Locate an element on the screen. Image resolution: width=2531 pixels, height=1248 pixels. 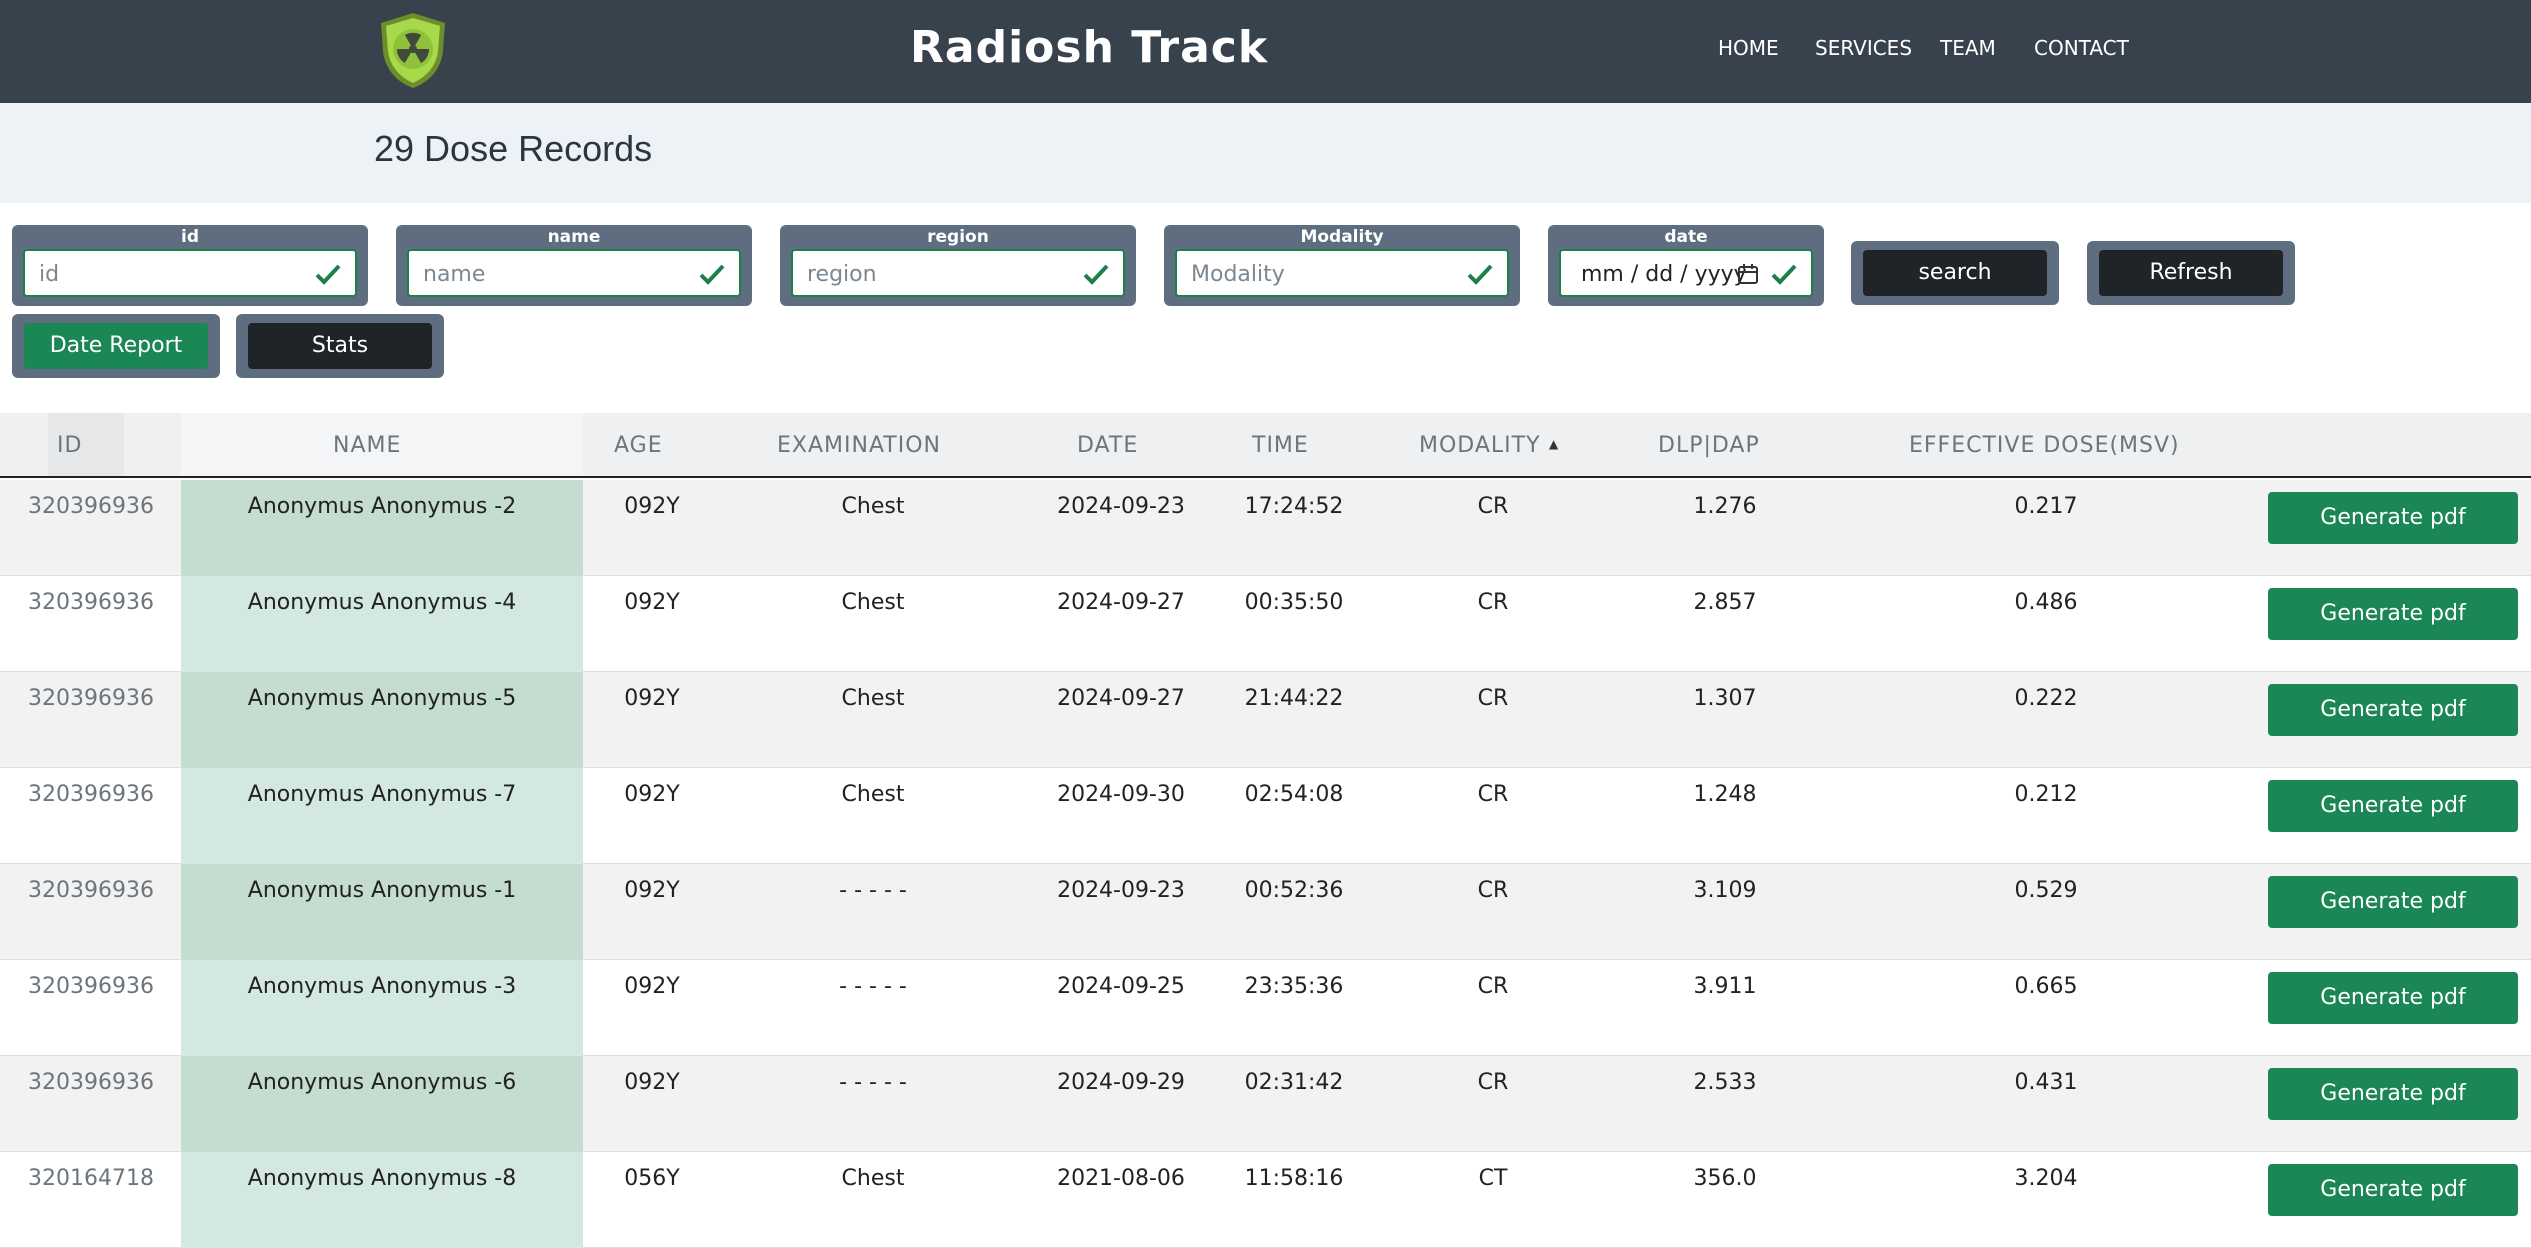
date-input-placeholder: mm / dd / yyyy is located at coordinates (1664, 274).